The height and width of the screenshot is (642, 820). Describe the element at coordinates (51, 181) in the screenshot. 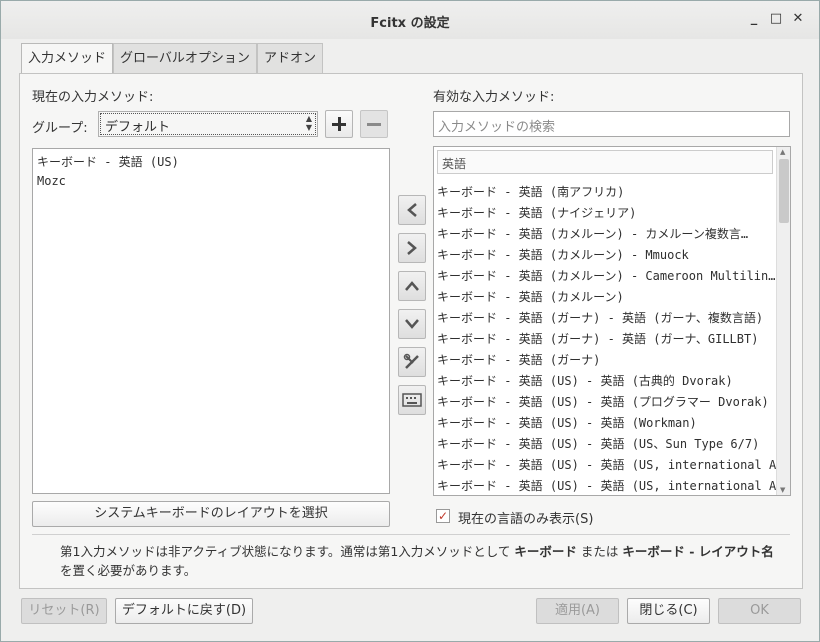

I see `list-item: Mozc` at that location.